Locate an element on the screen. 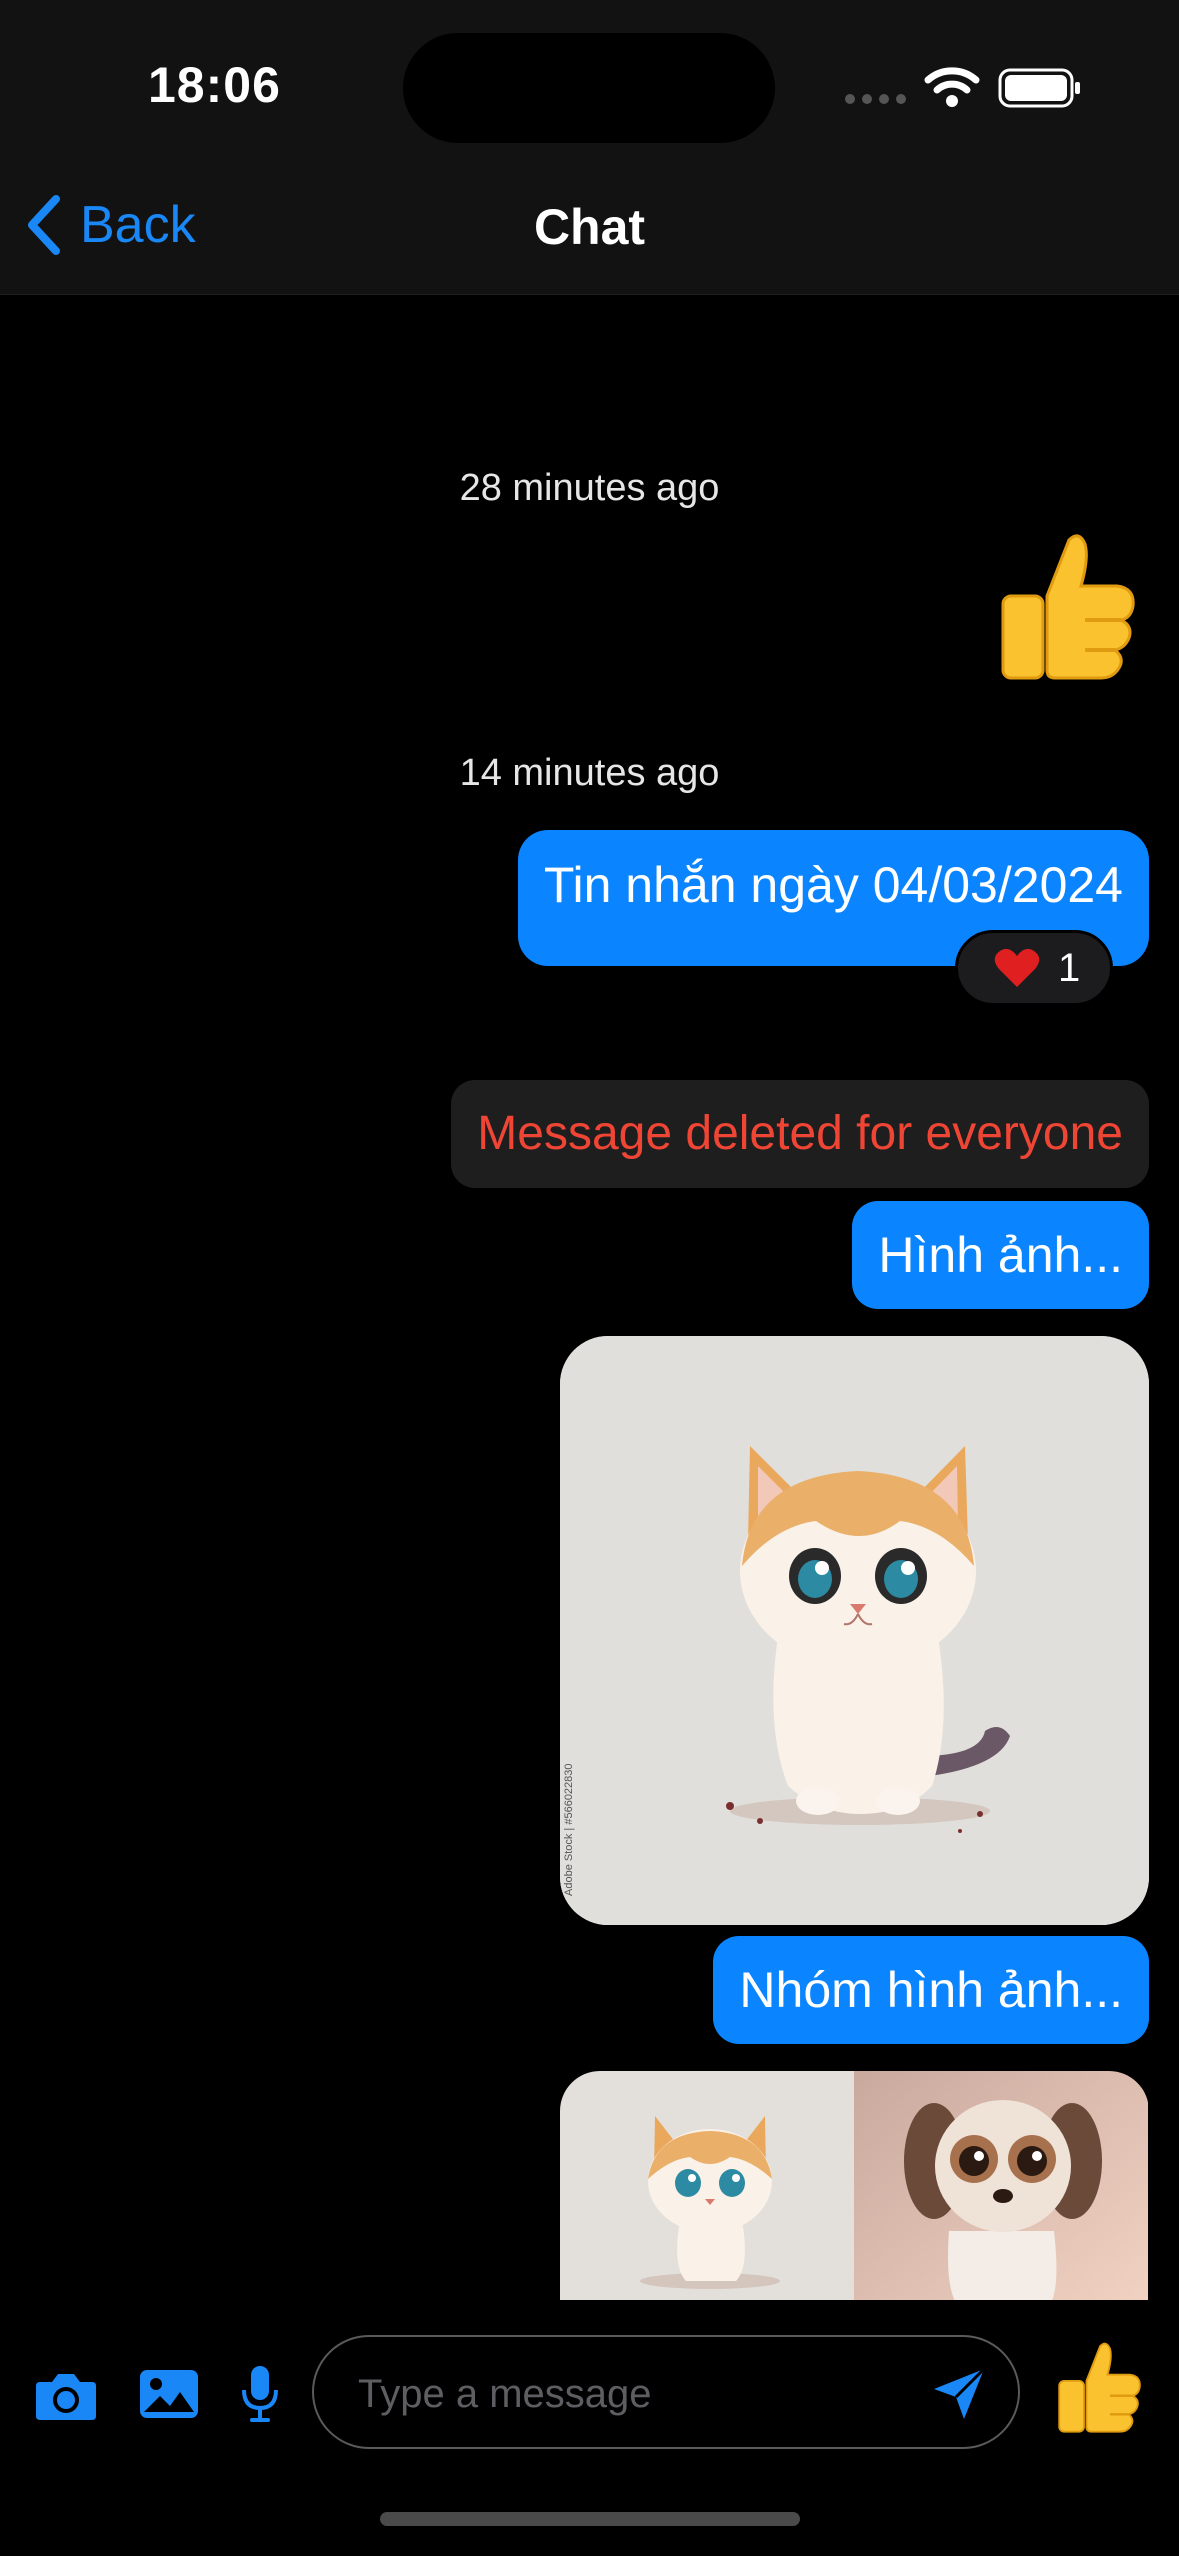 Image resolution: width=1179 pixels, height=2556 pixels. cat-illustration: Adobe Stock | #566022830 is located at coordinates (854, 1630).